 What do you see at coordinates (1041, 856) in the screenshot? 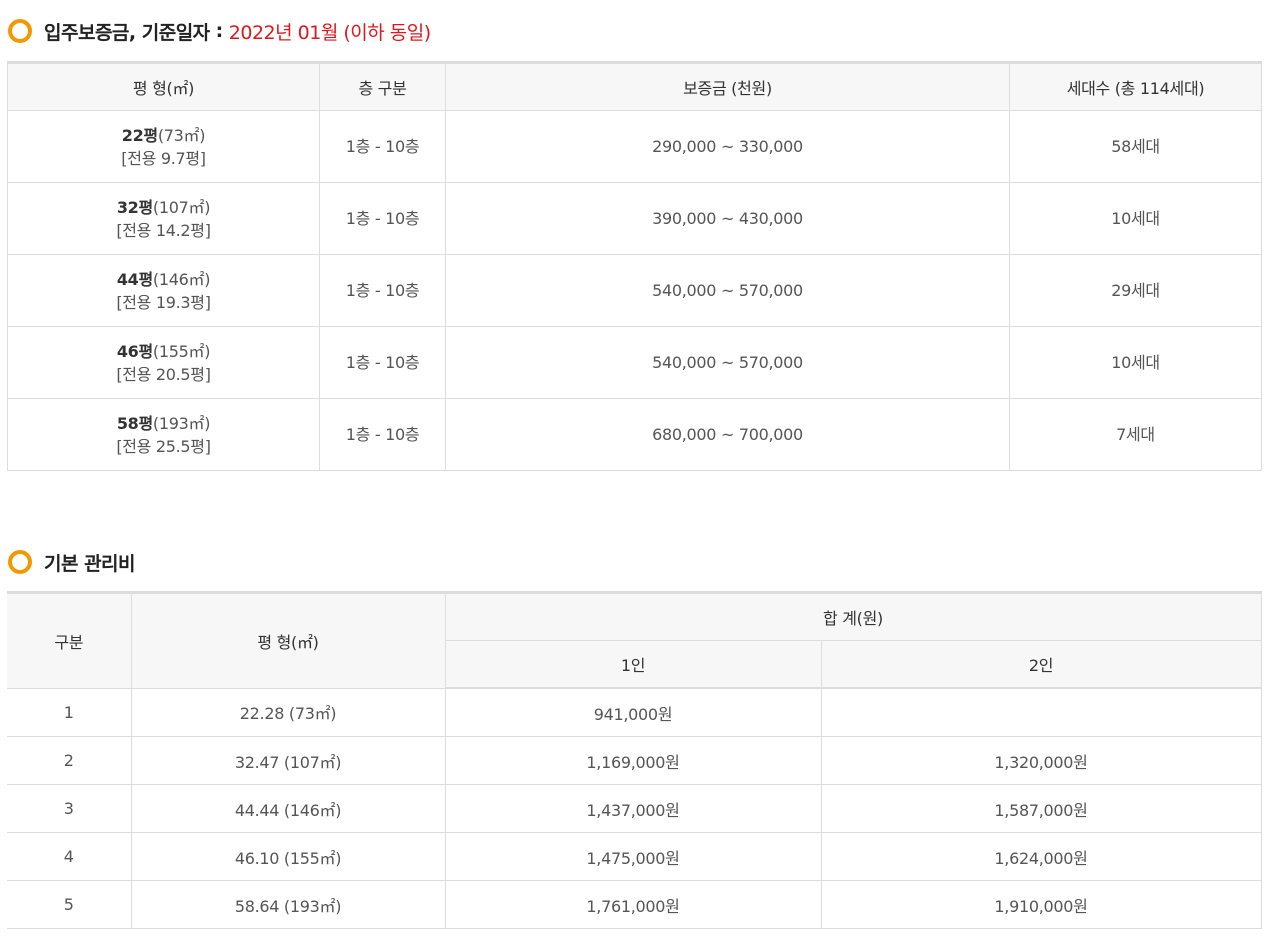
I see `cell-two-person: 1,624,000원` at bounding box center [1041, 856].